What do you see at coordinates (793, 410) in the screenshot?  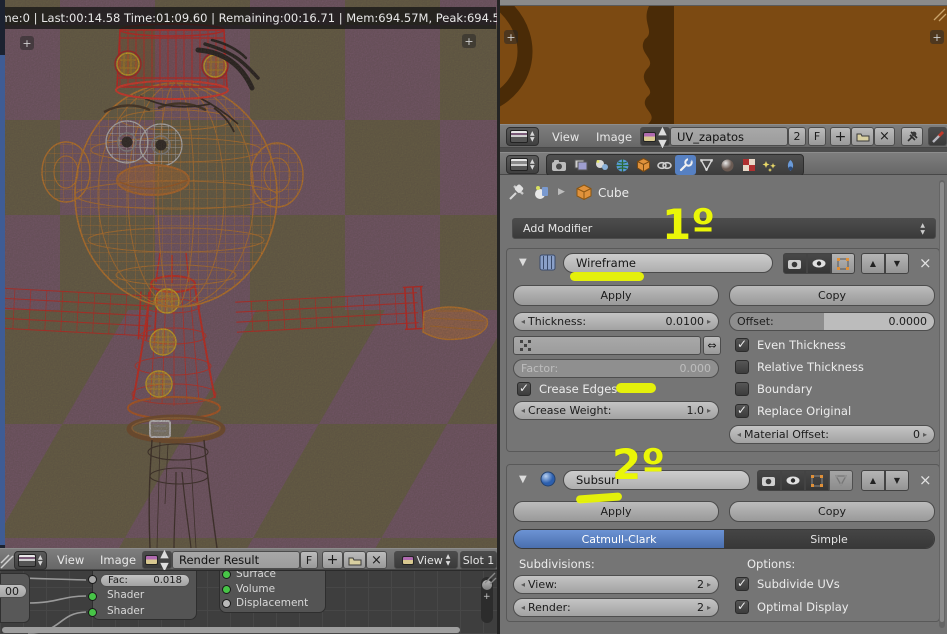 I see `replace-original-row: Replace Original` at bounding box center [793, 410].